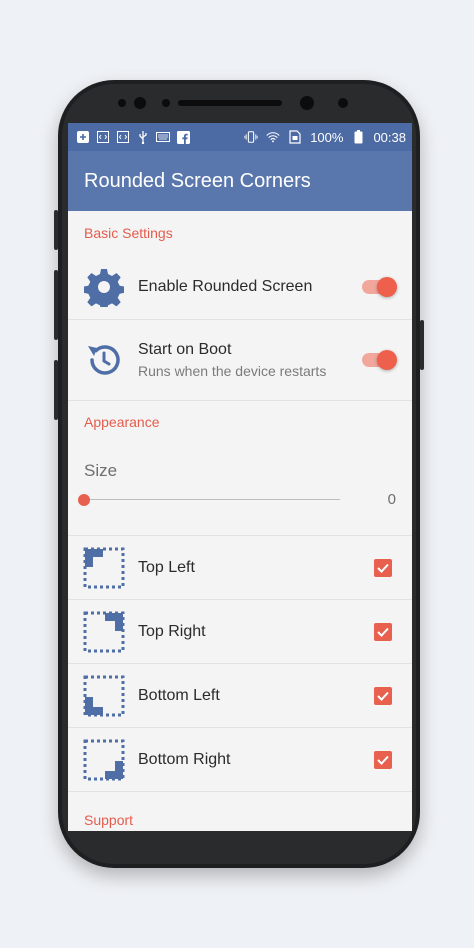 Image resolution: width=474 pixels, height=948 pixels. What do you see at coordinates (197, 180) in the screenshot?
I see `app-title: Rounded Screen Corners` at bounding box center [197, 180].